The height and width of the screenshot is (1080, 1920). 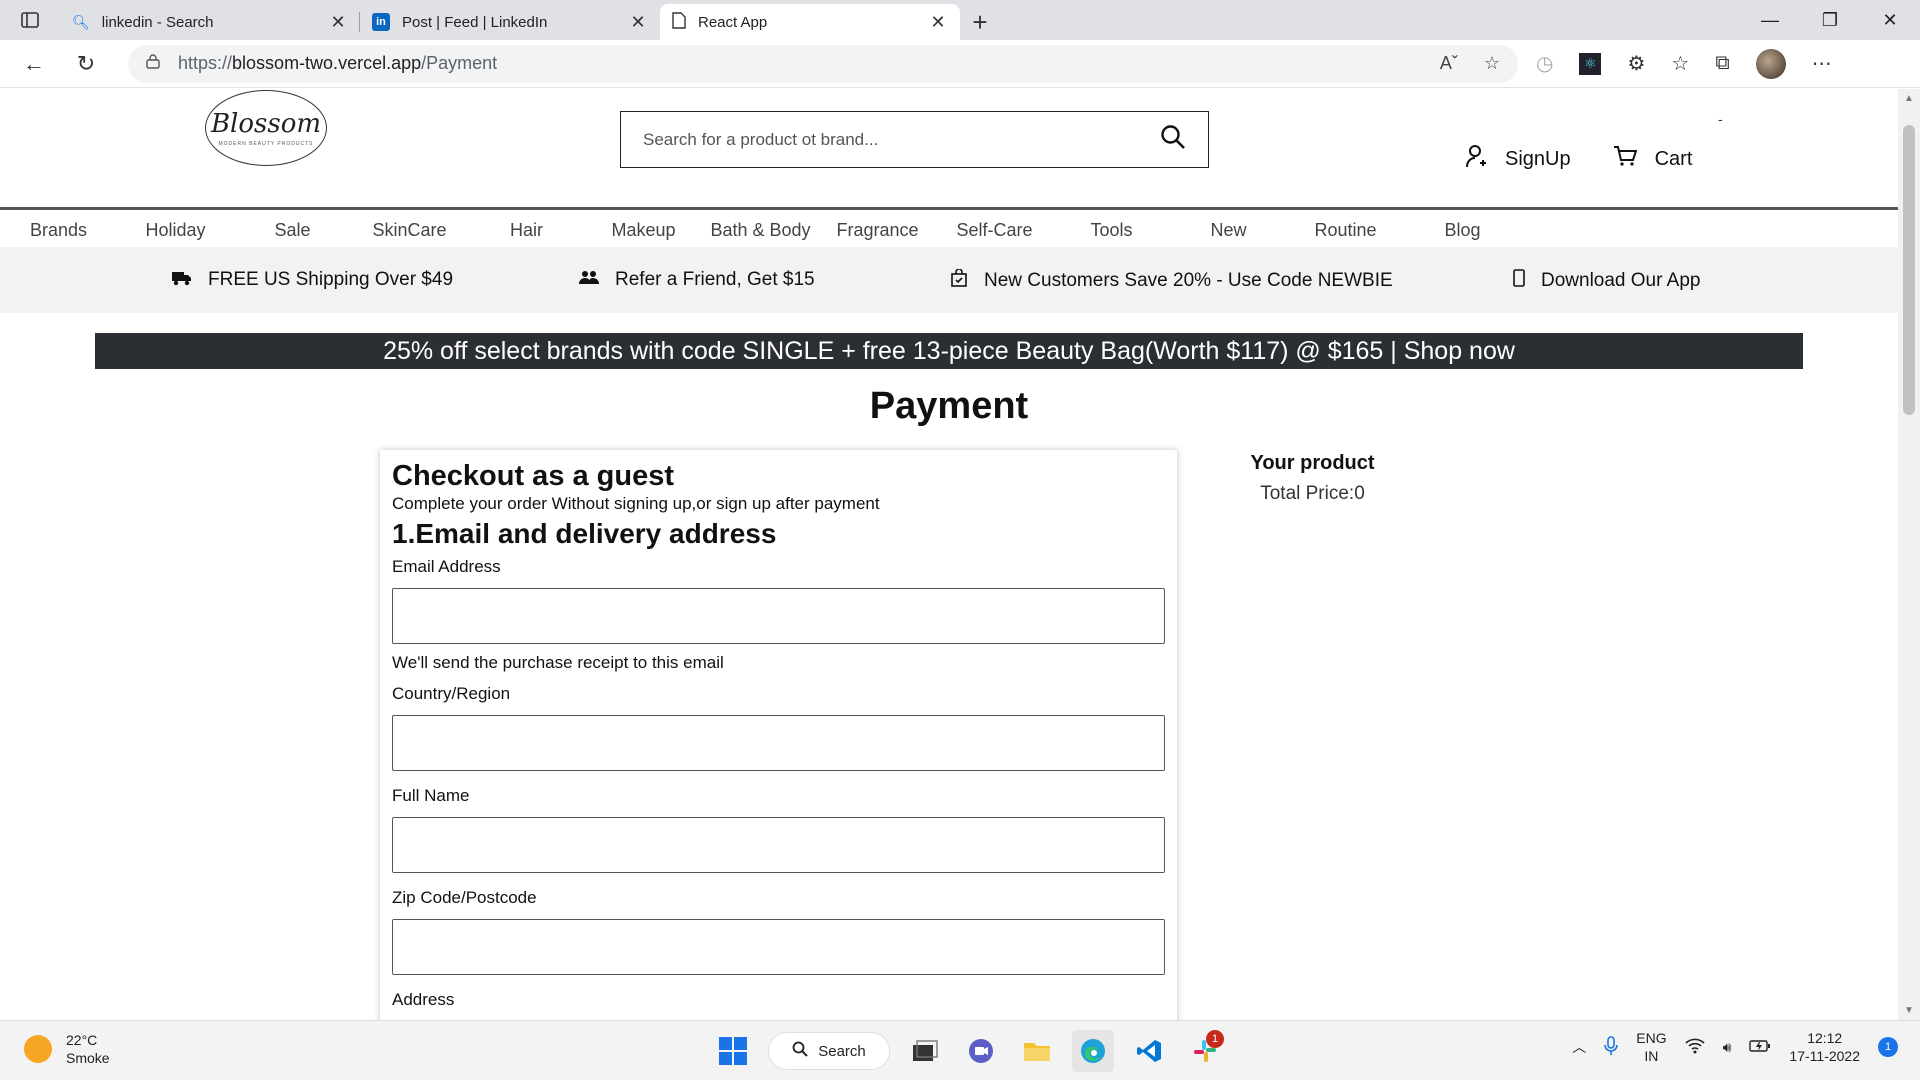 I want to click on restore-icon: ❐, so click(x=1830, y=20).